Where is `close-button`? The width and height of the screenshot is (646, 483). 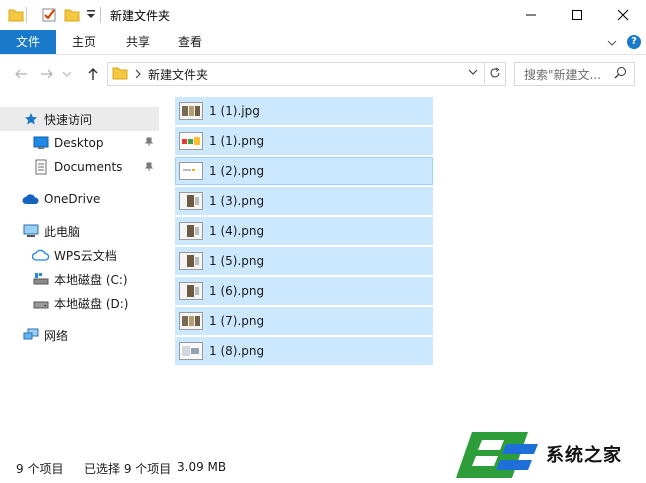 close-button is located at coordinates (623, 15).